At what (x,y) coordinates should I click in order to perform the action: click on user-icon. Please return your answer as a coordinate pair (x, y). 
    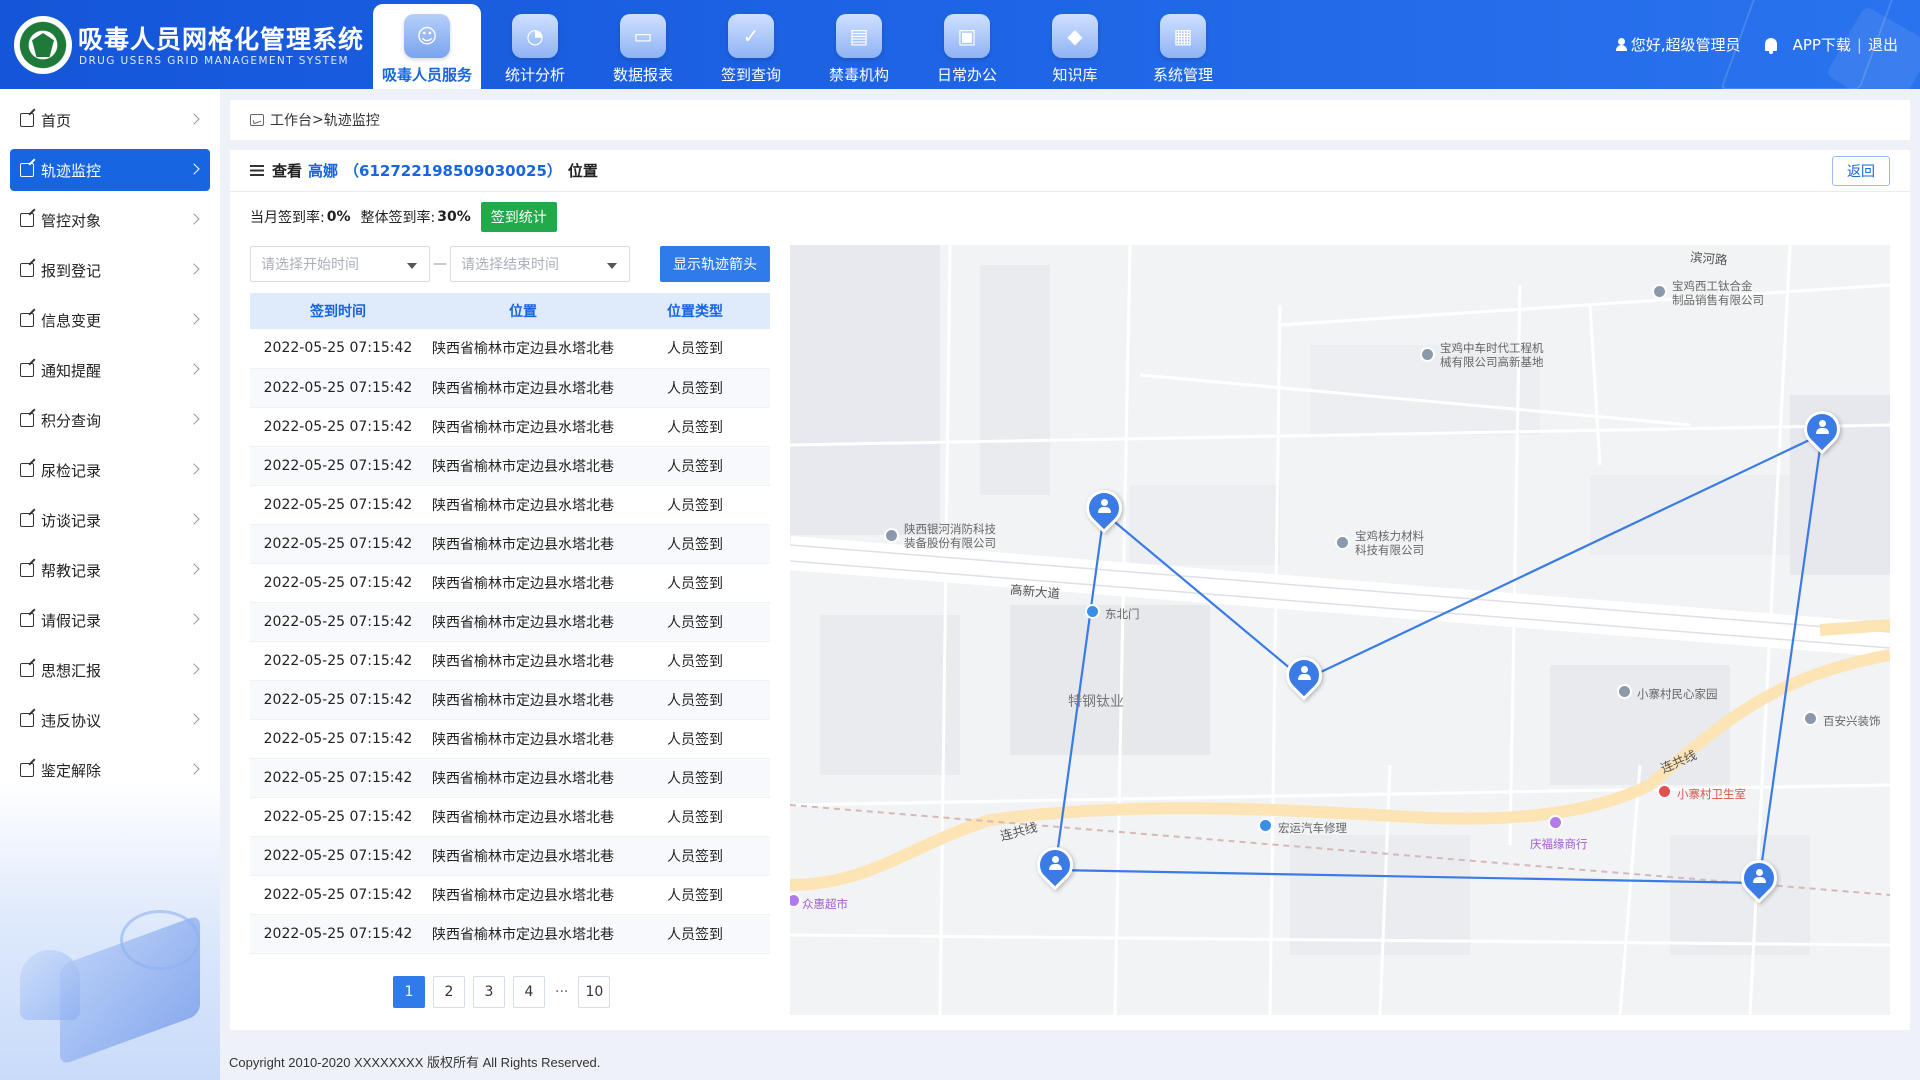
    Looking at the image, I should click on (1621, 44).